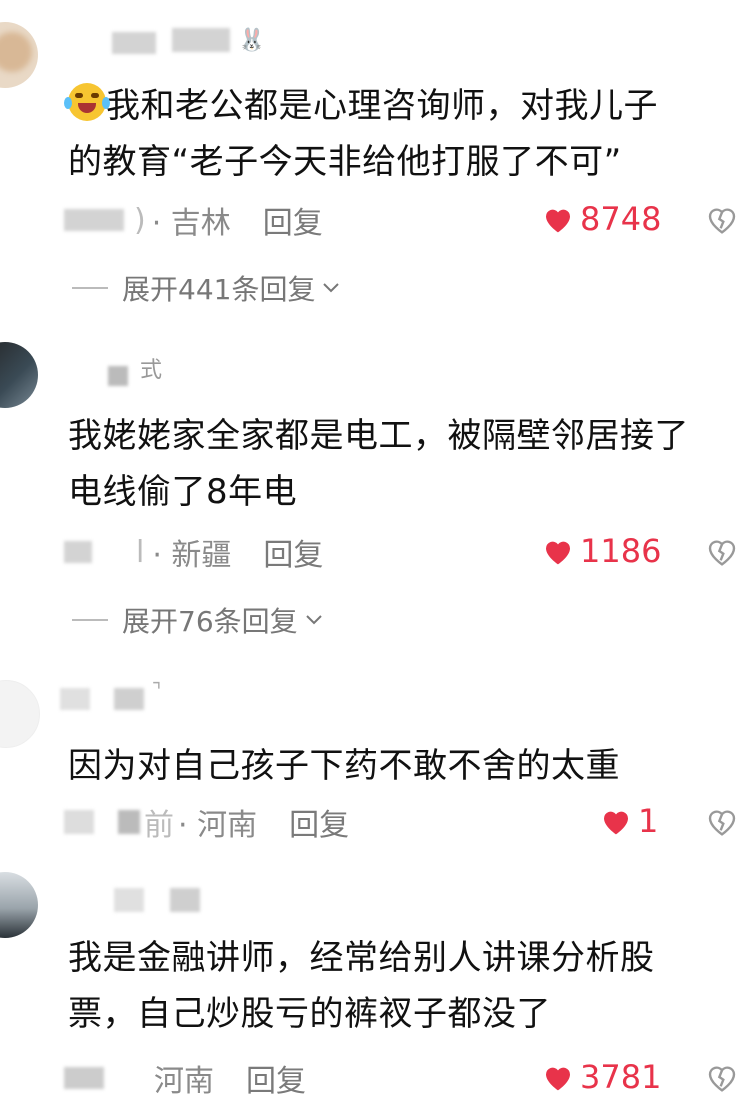  I want to click on like-count: 3781, so click(621, 1077).